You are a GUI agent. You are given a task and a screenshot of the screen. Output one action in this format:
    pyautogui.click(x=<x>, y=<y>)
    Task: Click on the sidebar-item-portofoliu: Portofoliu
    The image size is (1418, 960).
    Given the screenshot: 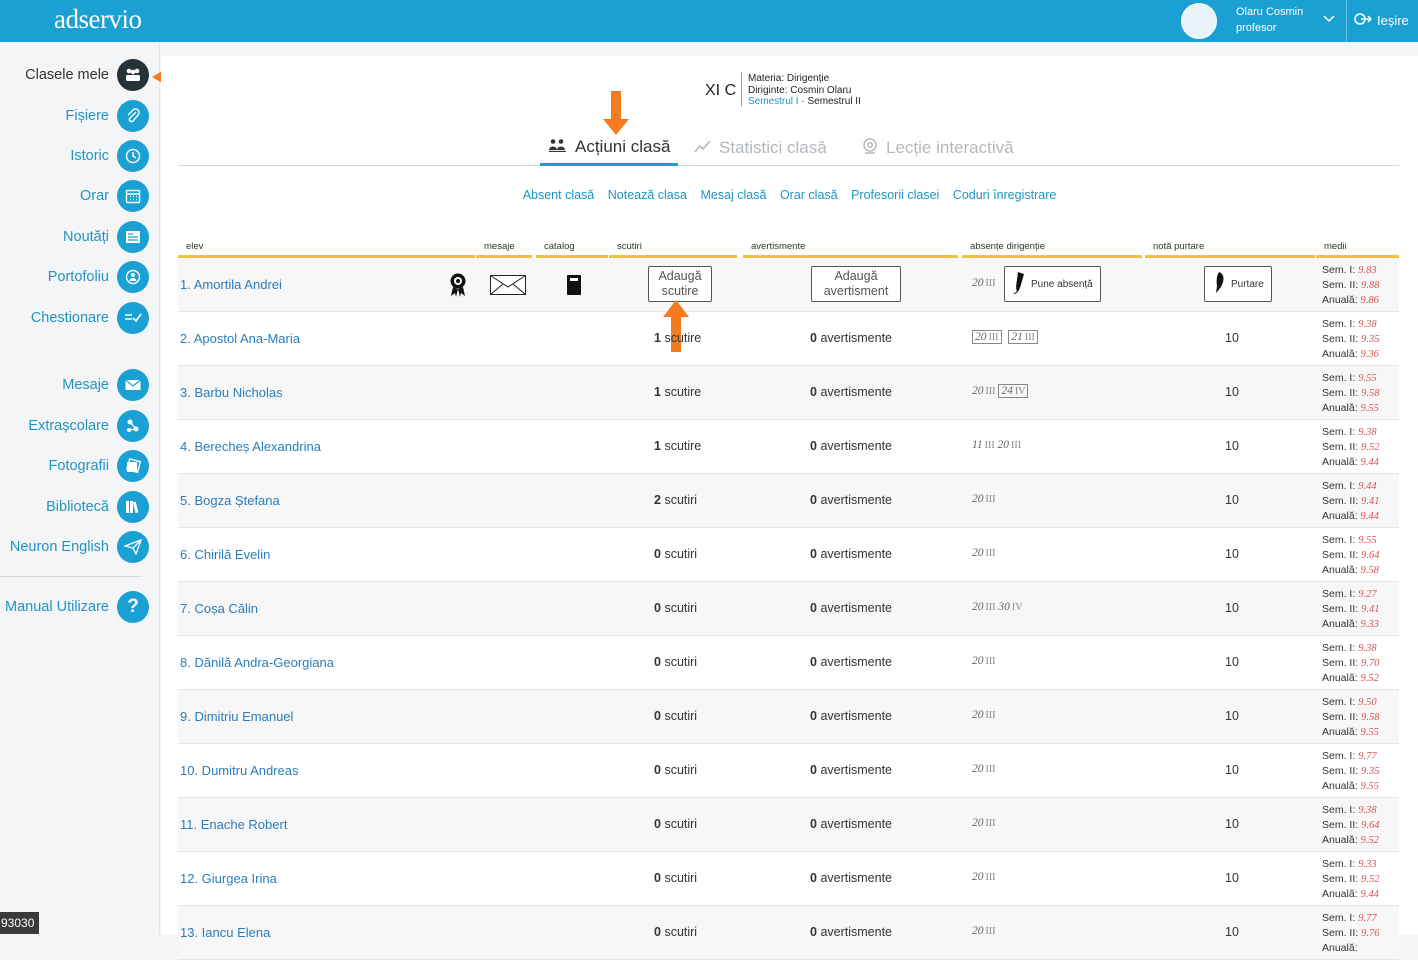 What is the action you would take?
    pyautogui.click(x=98, y=277)
    